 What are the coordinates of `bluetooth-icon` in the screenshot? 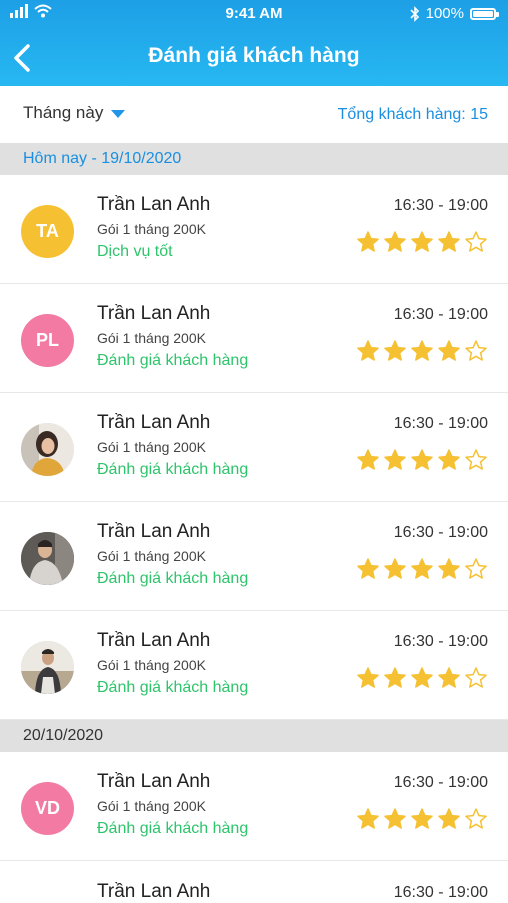 It's located at (414, 13).